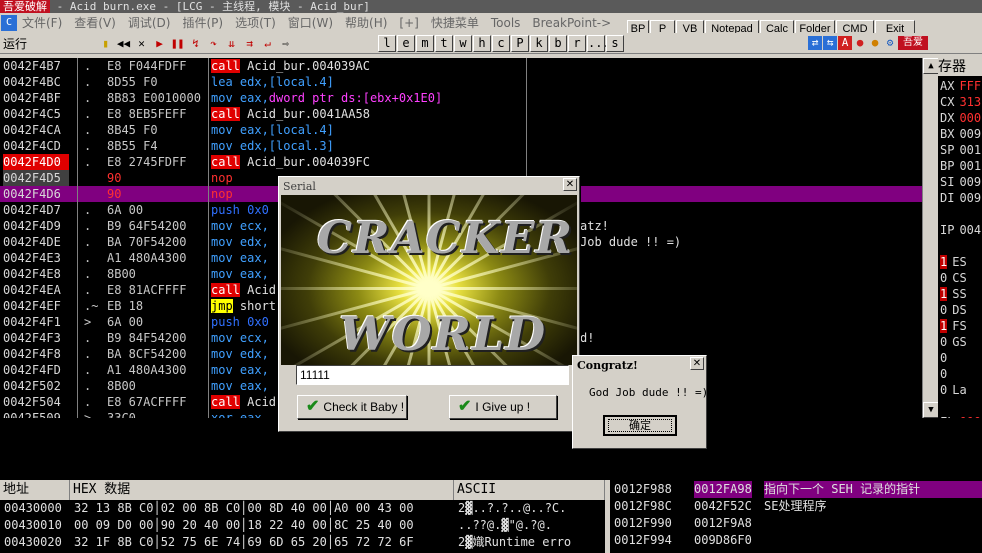 This screenshot has height=553, width=982. I want to click on disasm-instruction: xor eax,, so click(240, 414).